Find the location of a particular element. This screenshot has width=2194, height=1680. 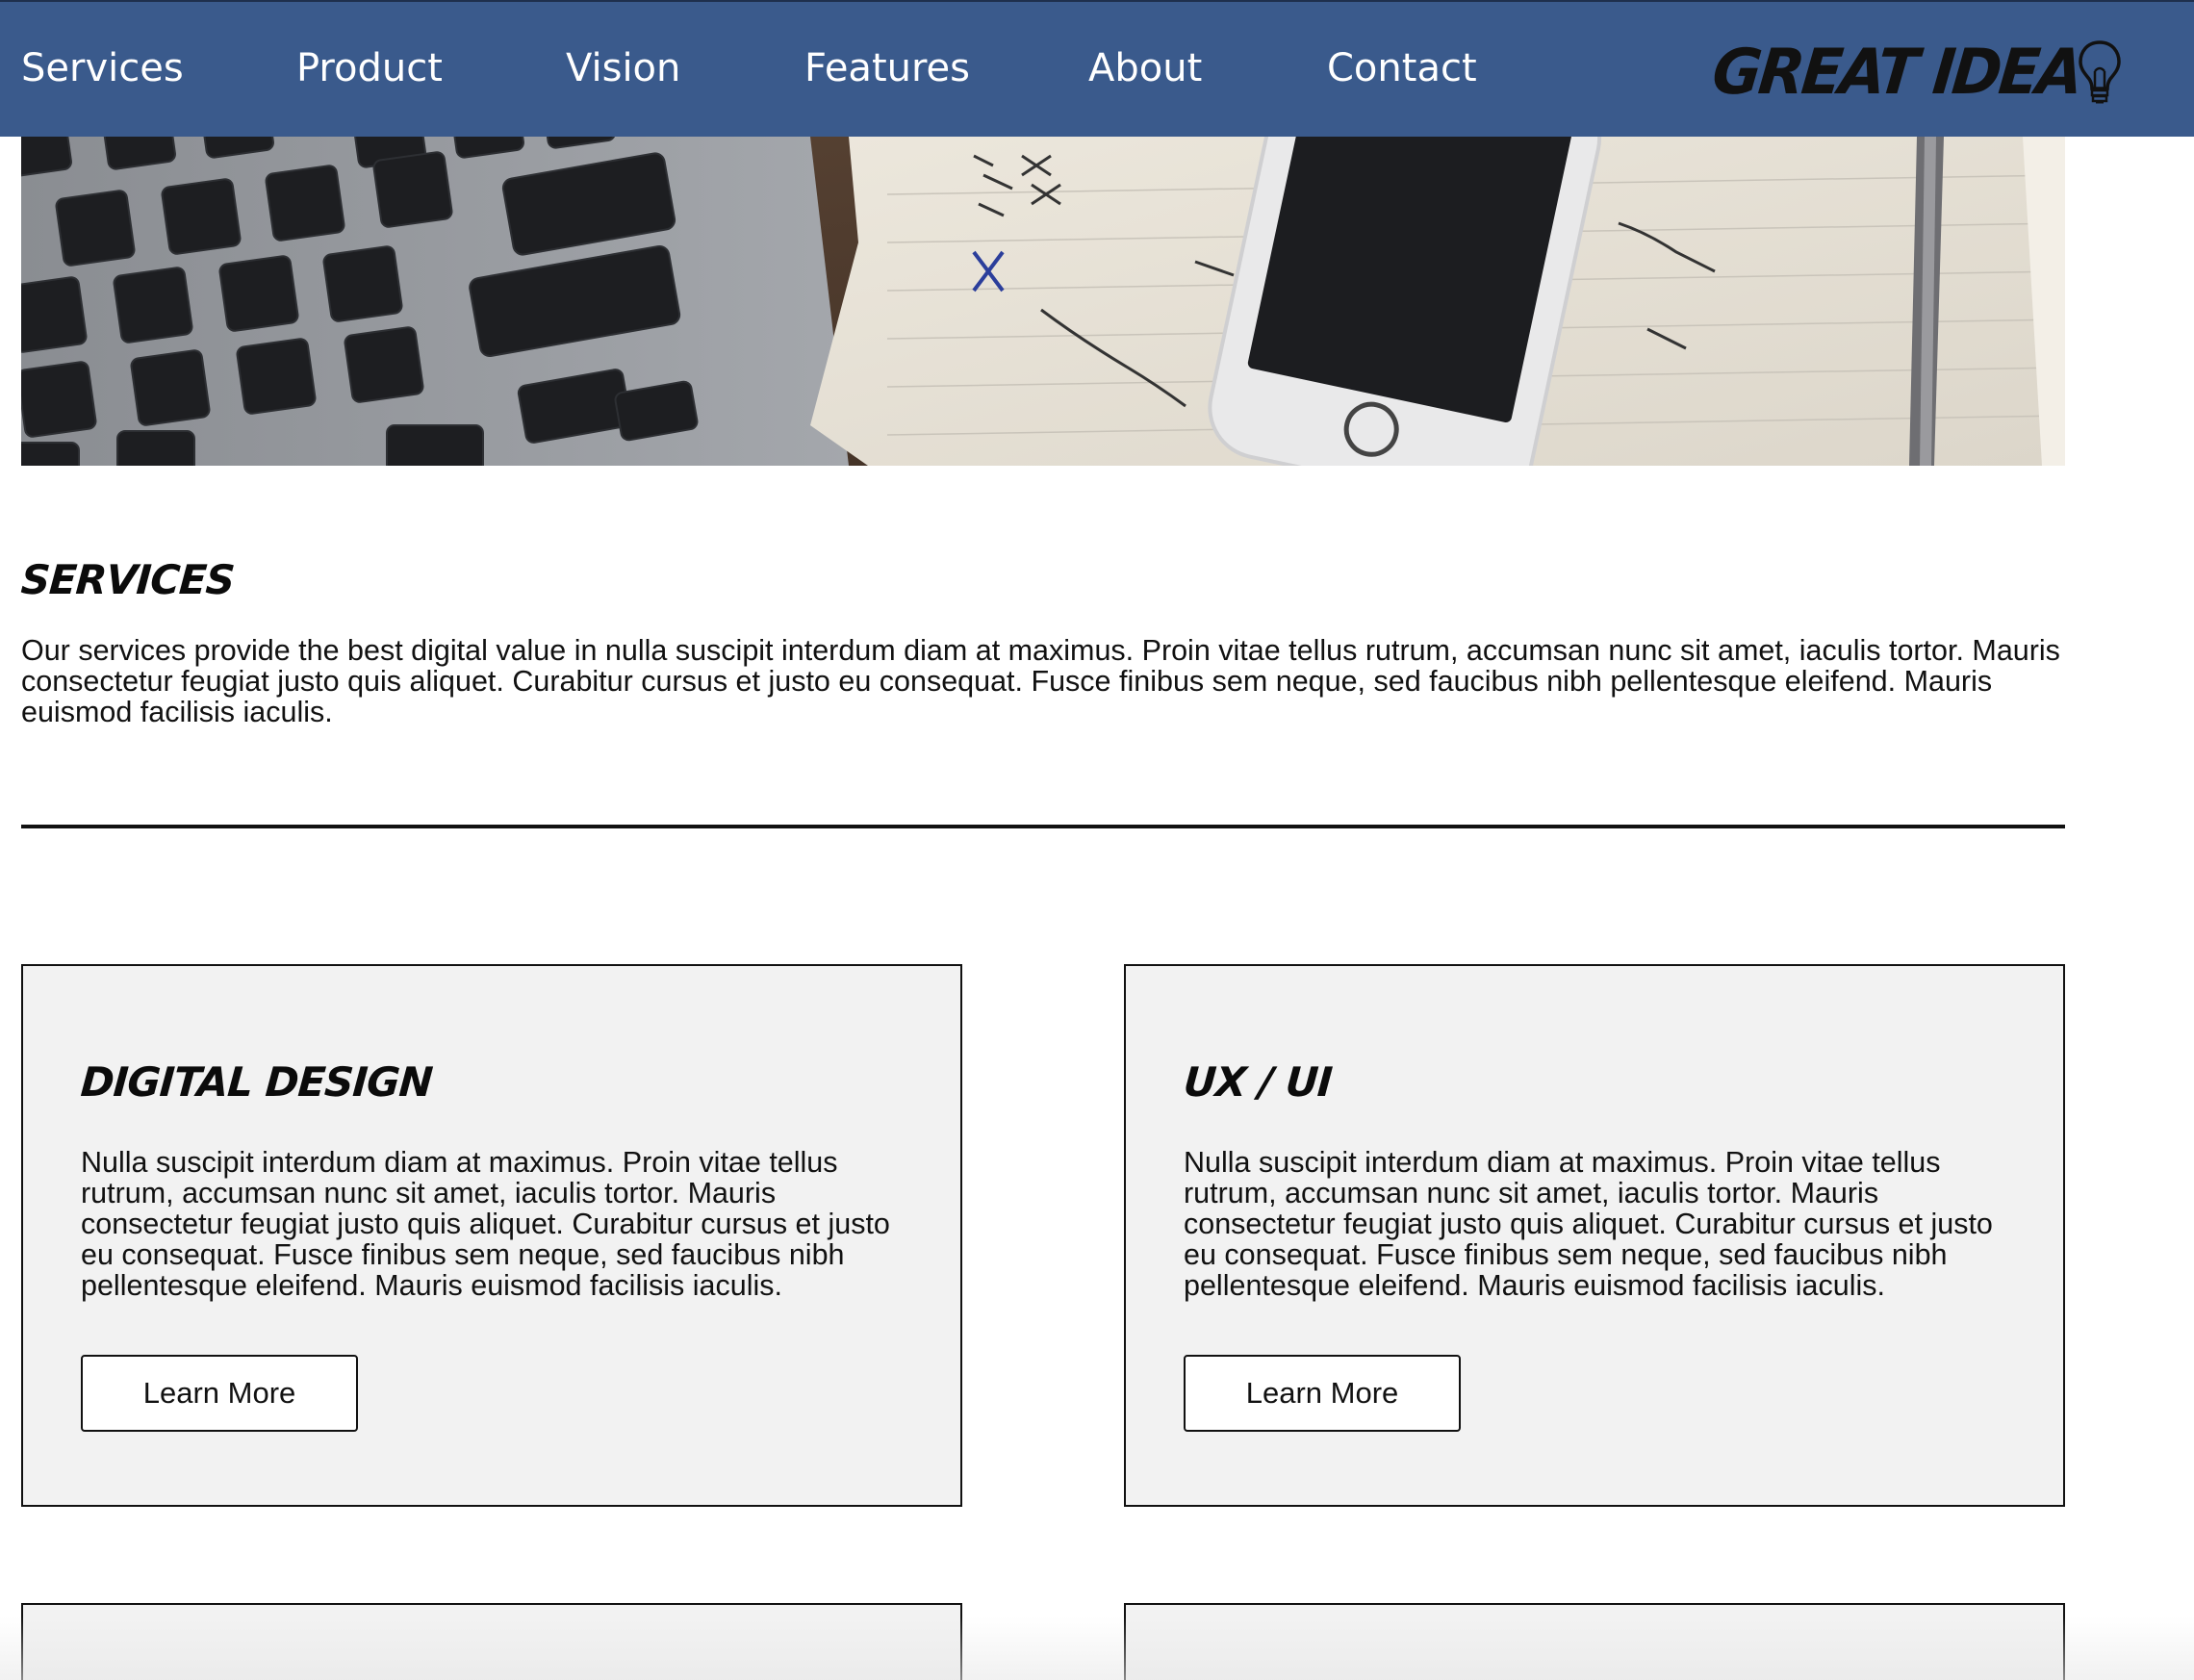

nav-link-about: About is located at coordinates (1145, 68).